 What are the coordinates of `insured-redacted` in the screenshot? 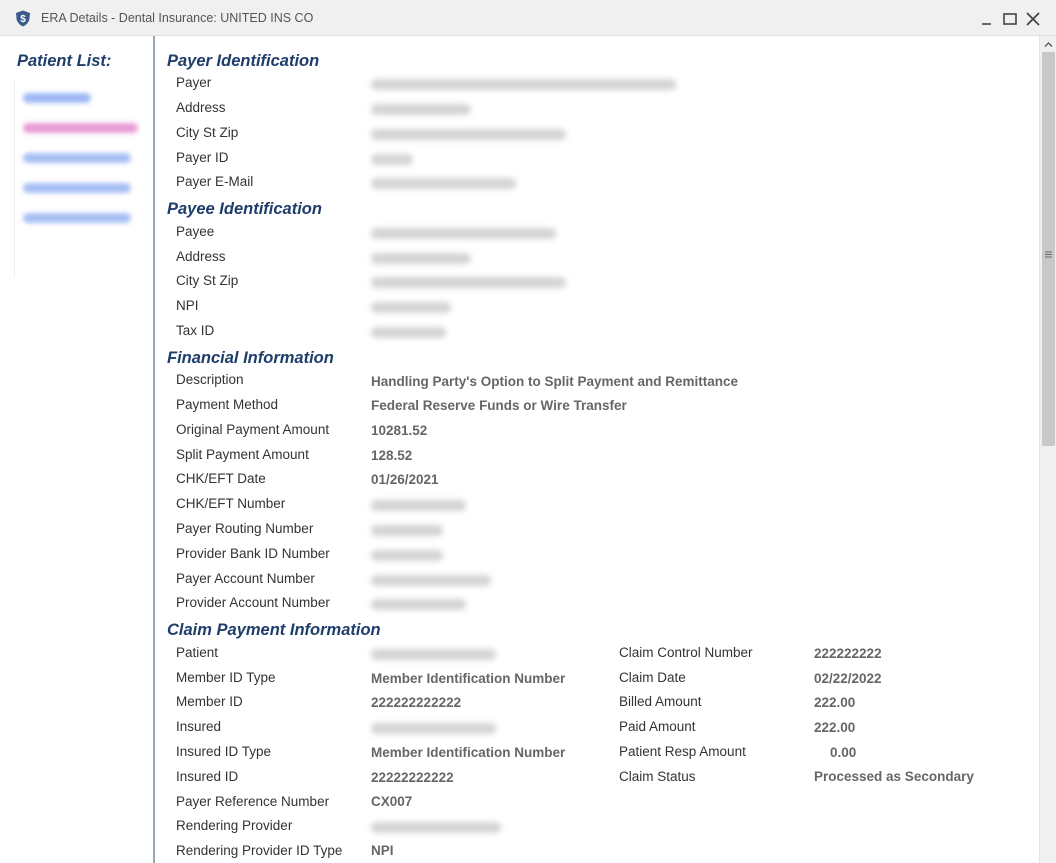 It's located at (433, 728).